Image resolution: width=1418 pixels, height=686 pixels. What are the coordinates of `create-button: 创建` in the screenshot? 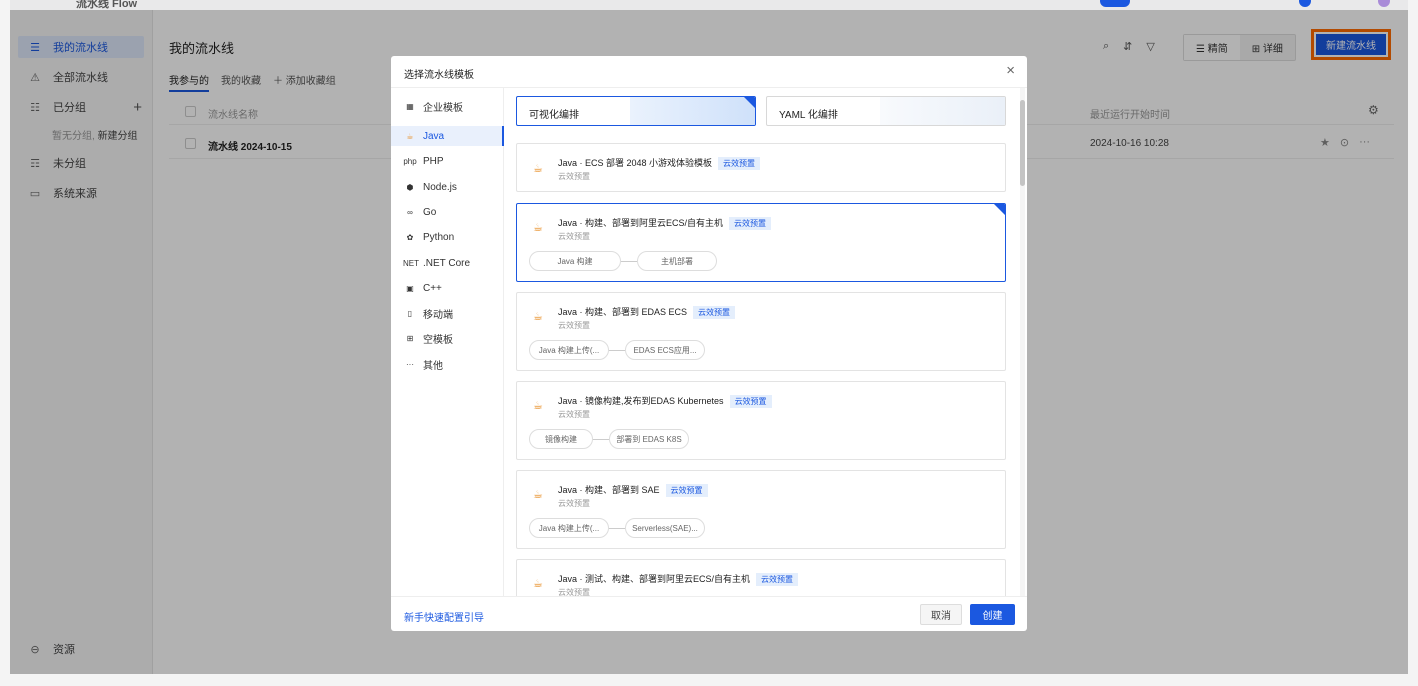 It's located at (992, 614).